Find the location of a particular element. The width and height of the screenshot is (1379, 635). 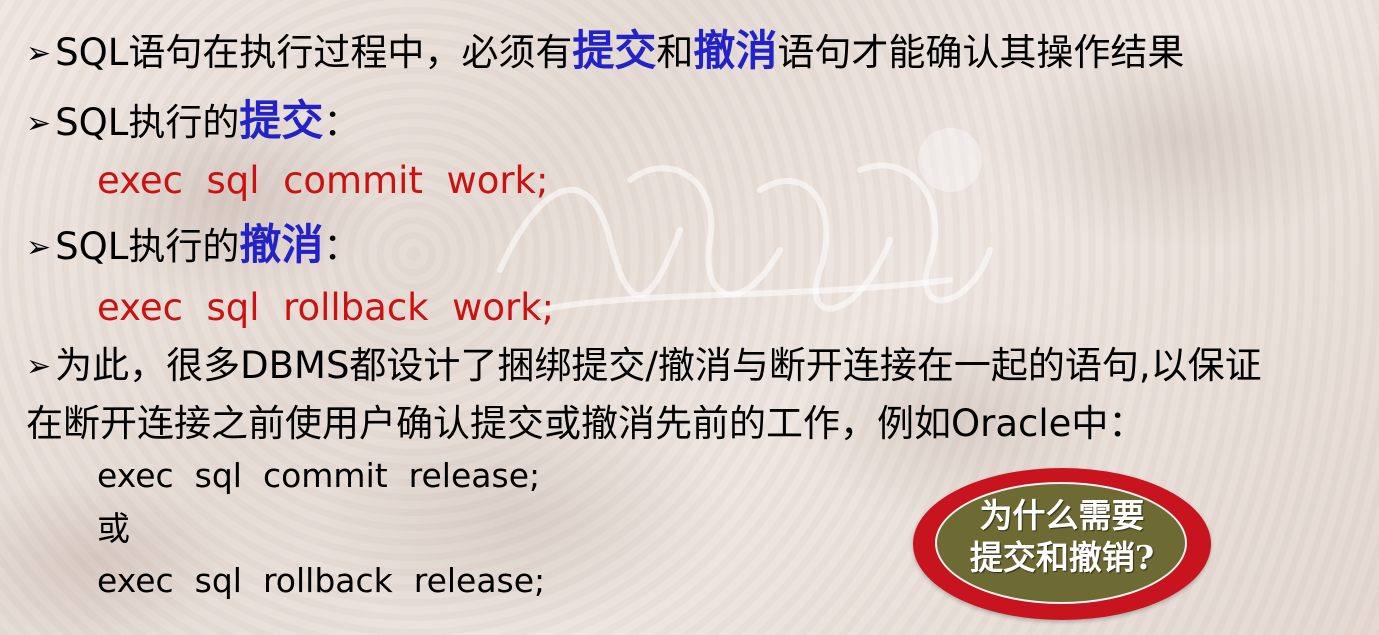

line1-highlight-commit: 提交 is located at coordinates (614, 50).